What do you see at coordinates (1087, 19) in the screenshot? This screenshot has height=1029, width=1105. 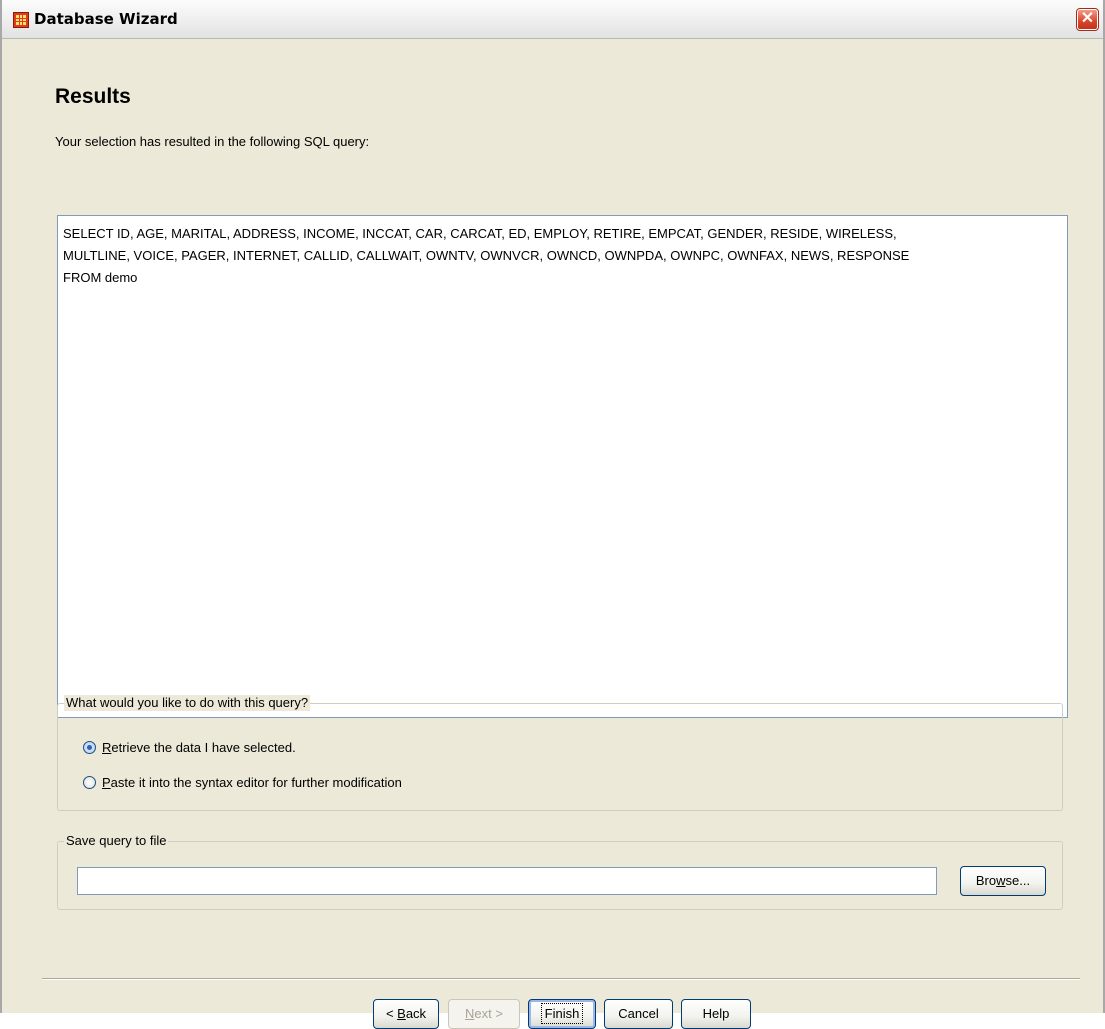 I see `close-icon: ✕` at bounding box center [1087, 19].